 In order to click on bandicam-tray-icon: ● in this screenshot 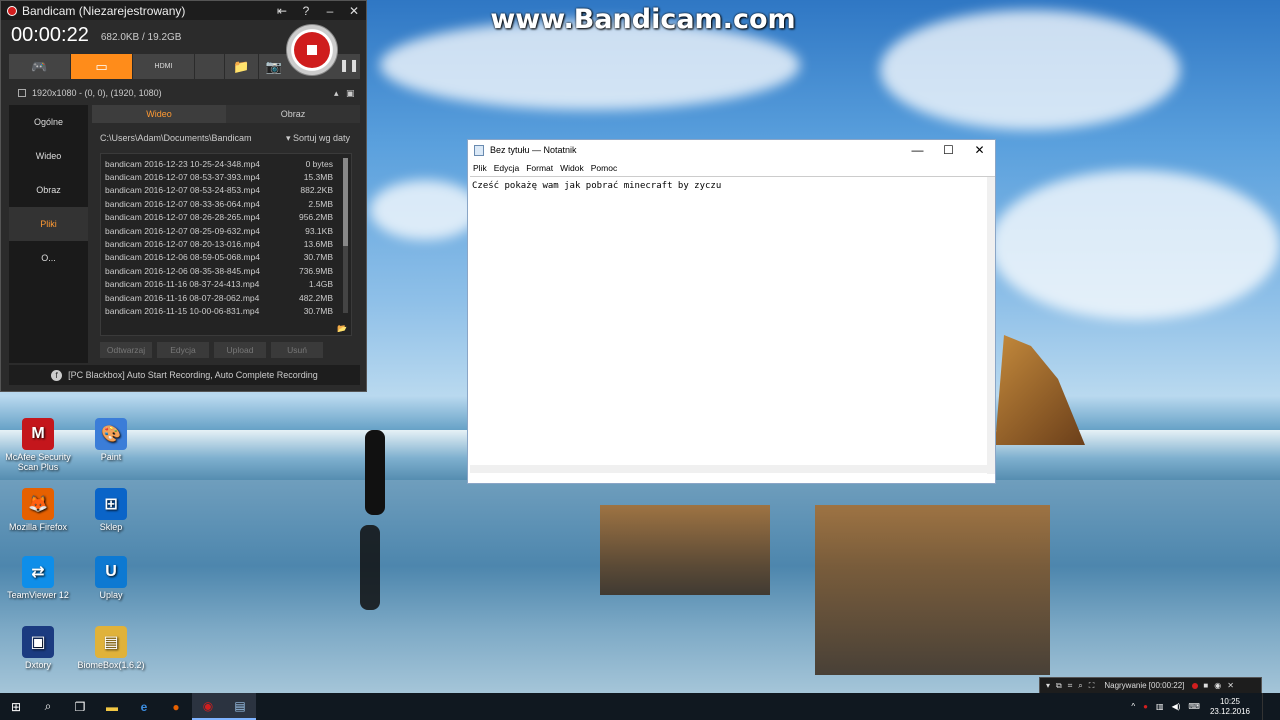, I will do `click(1145, 706)`.